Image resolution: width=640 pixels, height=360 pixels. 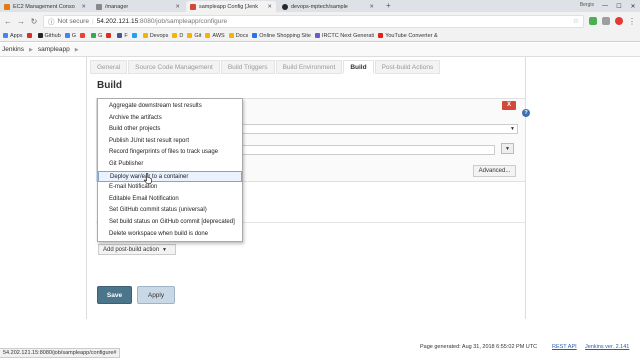 What do you see at coordinates (170, 200) in the screenshot?
I see `menu-item: Editable Email Notification` at bounding box center [170, 200].